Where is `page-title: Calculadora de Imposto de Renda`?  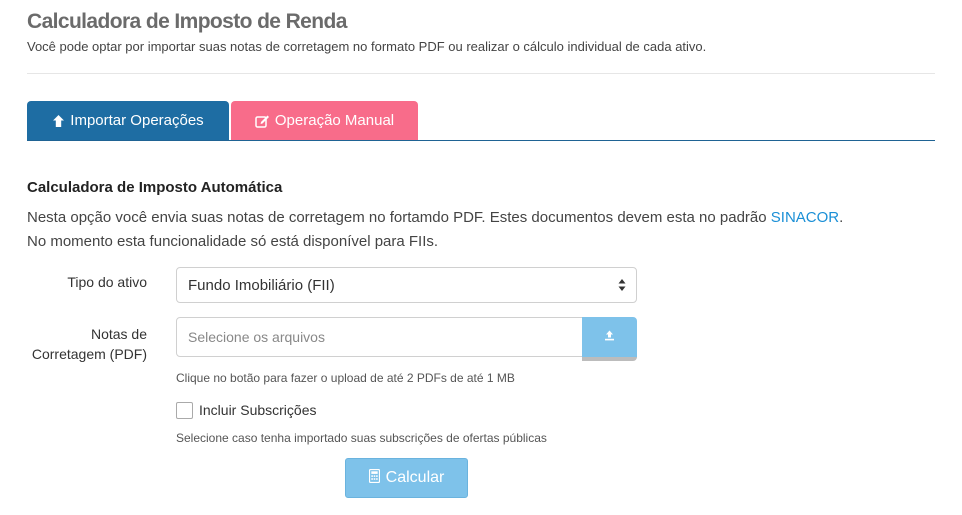 page-title: Calculadora de Imposto de Renda is located at coordinates (187, 21).